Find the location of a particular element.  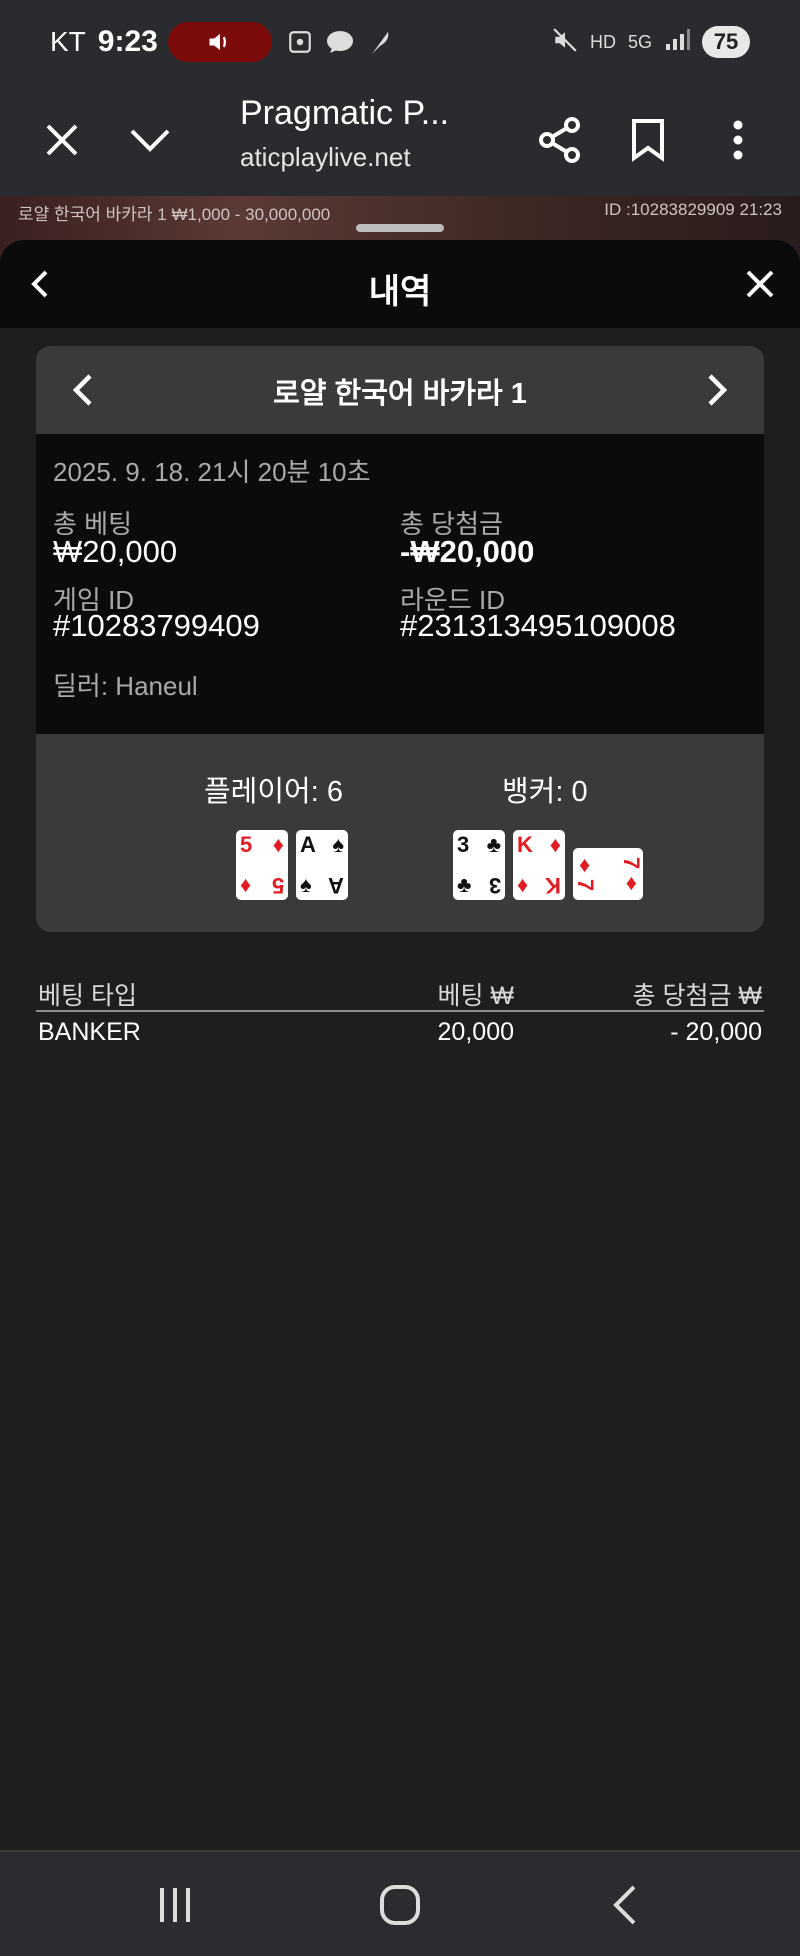

chevron-down-icon is located at coordinates (150, 140).